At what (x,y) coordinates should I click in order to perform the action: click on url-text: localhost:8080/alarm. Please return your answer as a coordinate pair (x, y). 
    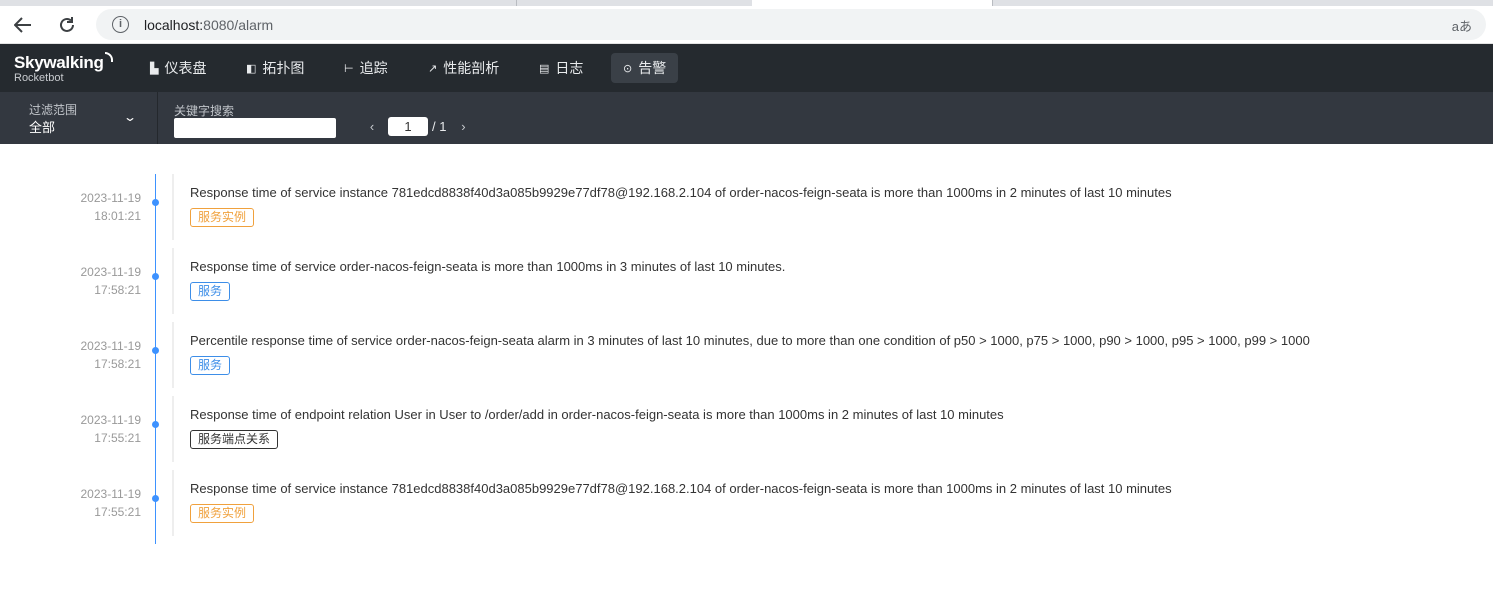
    Looking at the image, I should click on (208, 25).